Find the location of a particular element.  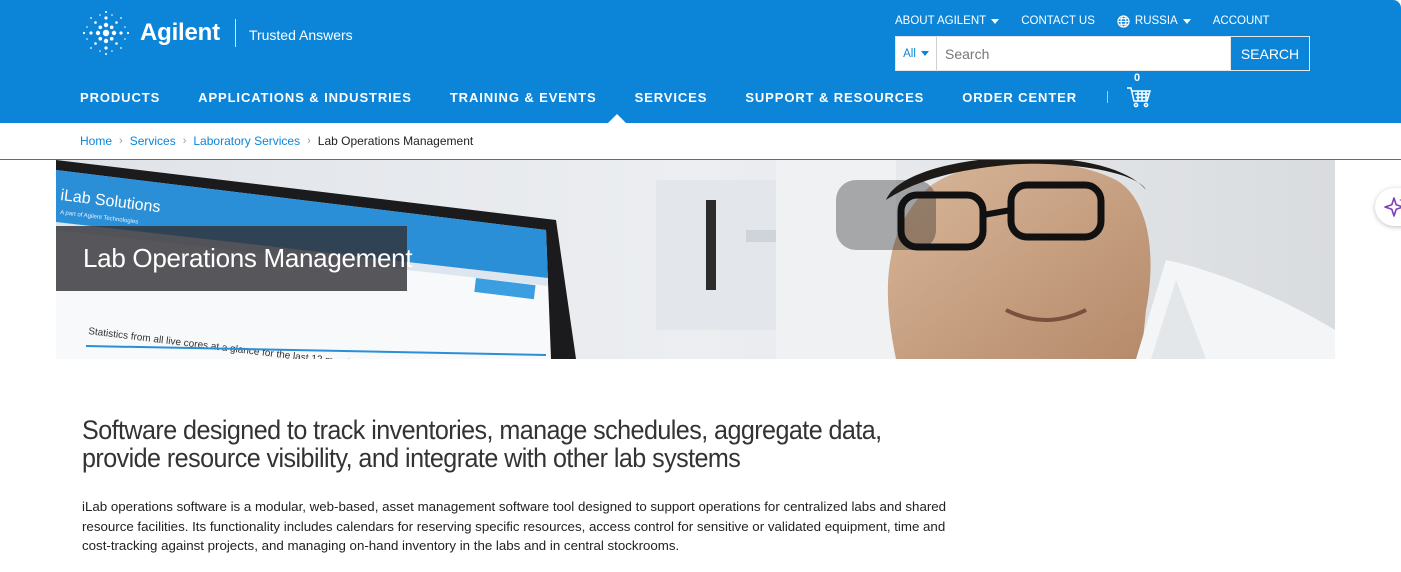

about-agilent-label: ABOUT AGILENT is located at coordinates (941, 21).